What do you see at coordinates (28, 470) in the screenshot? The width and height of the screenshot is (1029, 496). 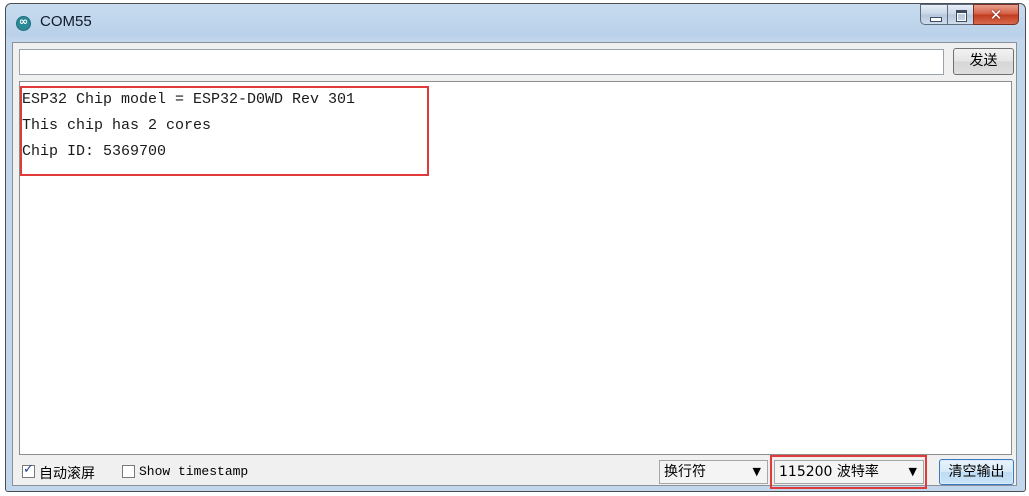 I see `autoscroll-checkbox` at bounding box center [28, 470].